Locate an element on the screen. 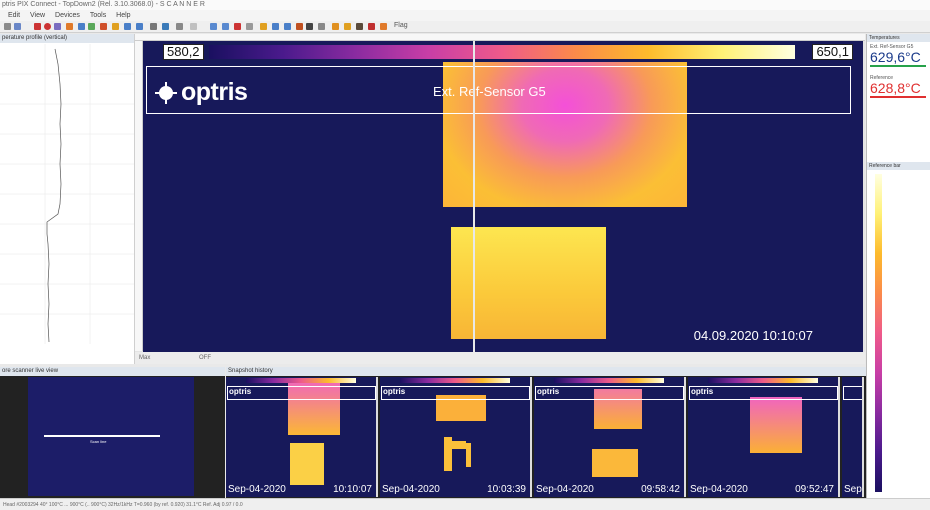 This screenshot has width=930, height=510. lock-icon is located at coordinates (263, 26).